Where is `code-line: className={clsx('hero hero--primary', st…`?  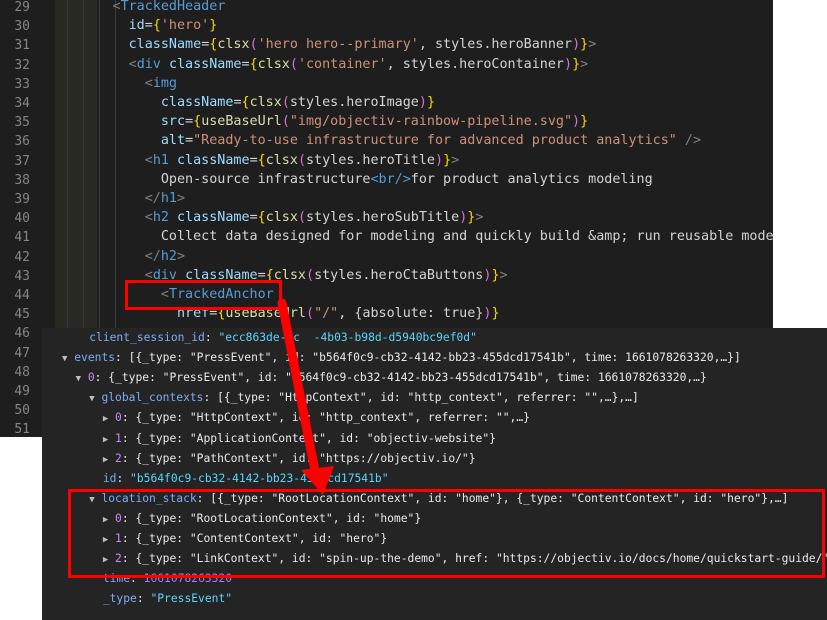
code-line: className={clsx('hero hero--primary', st… is located at coordinates (322, 44).